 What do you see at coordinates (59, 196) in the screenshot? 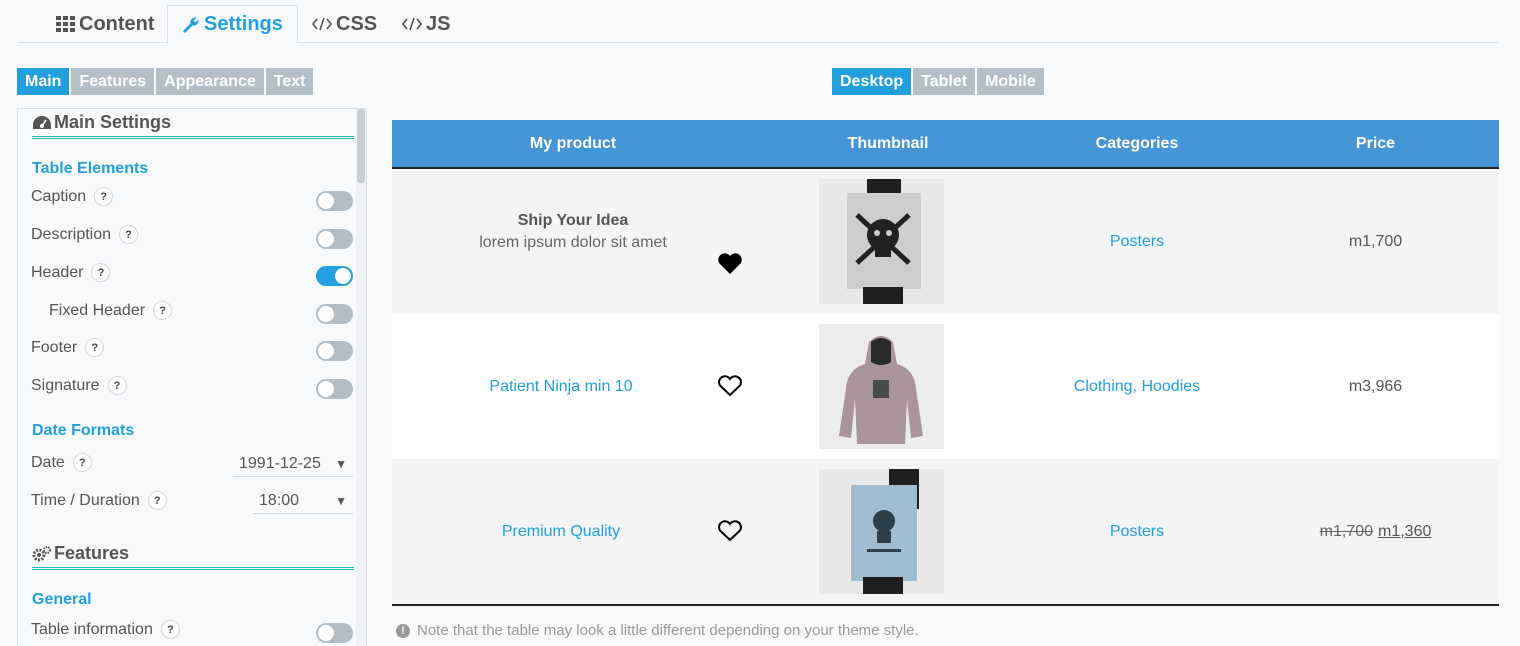
I see `caption-label: Caption` at bounding box center [59, 196].